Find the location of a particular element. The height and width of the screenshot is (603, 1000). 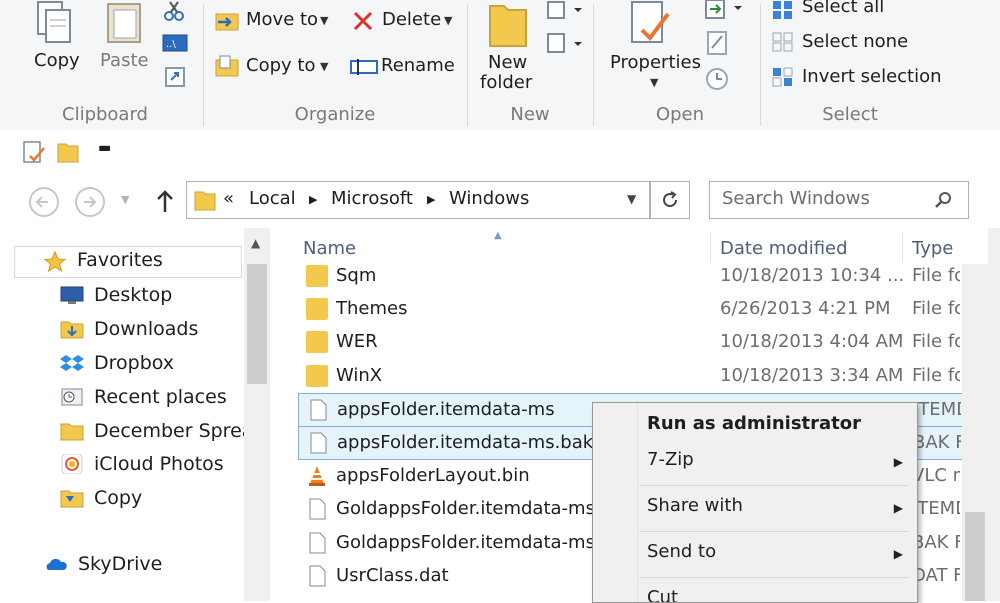

copy-path-icon: ..\ is located at coordinates (175, 43).